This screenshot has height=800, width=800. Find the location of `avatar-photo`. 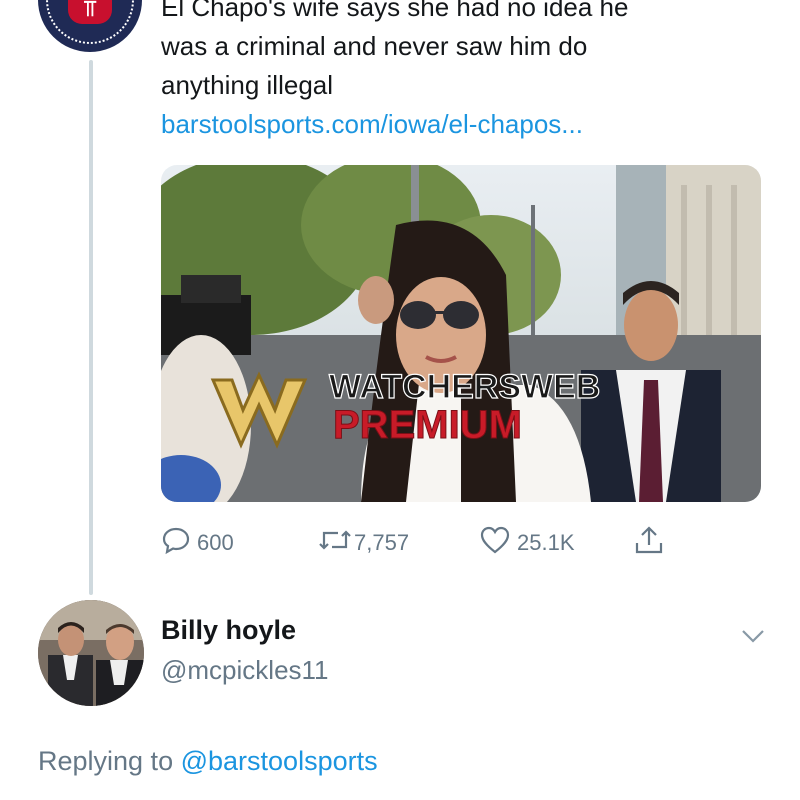

avatar-photo is located at coordinates (91, 653).